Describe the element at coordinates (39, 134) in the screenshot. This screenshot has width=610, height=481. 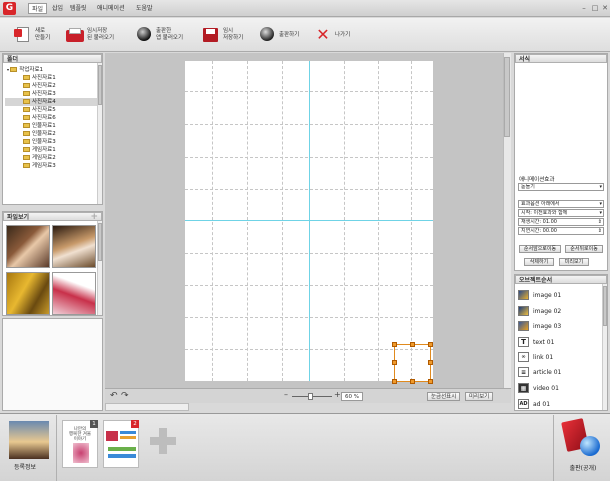
I see `folder-item: 인물자료2` at that location.